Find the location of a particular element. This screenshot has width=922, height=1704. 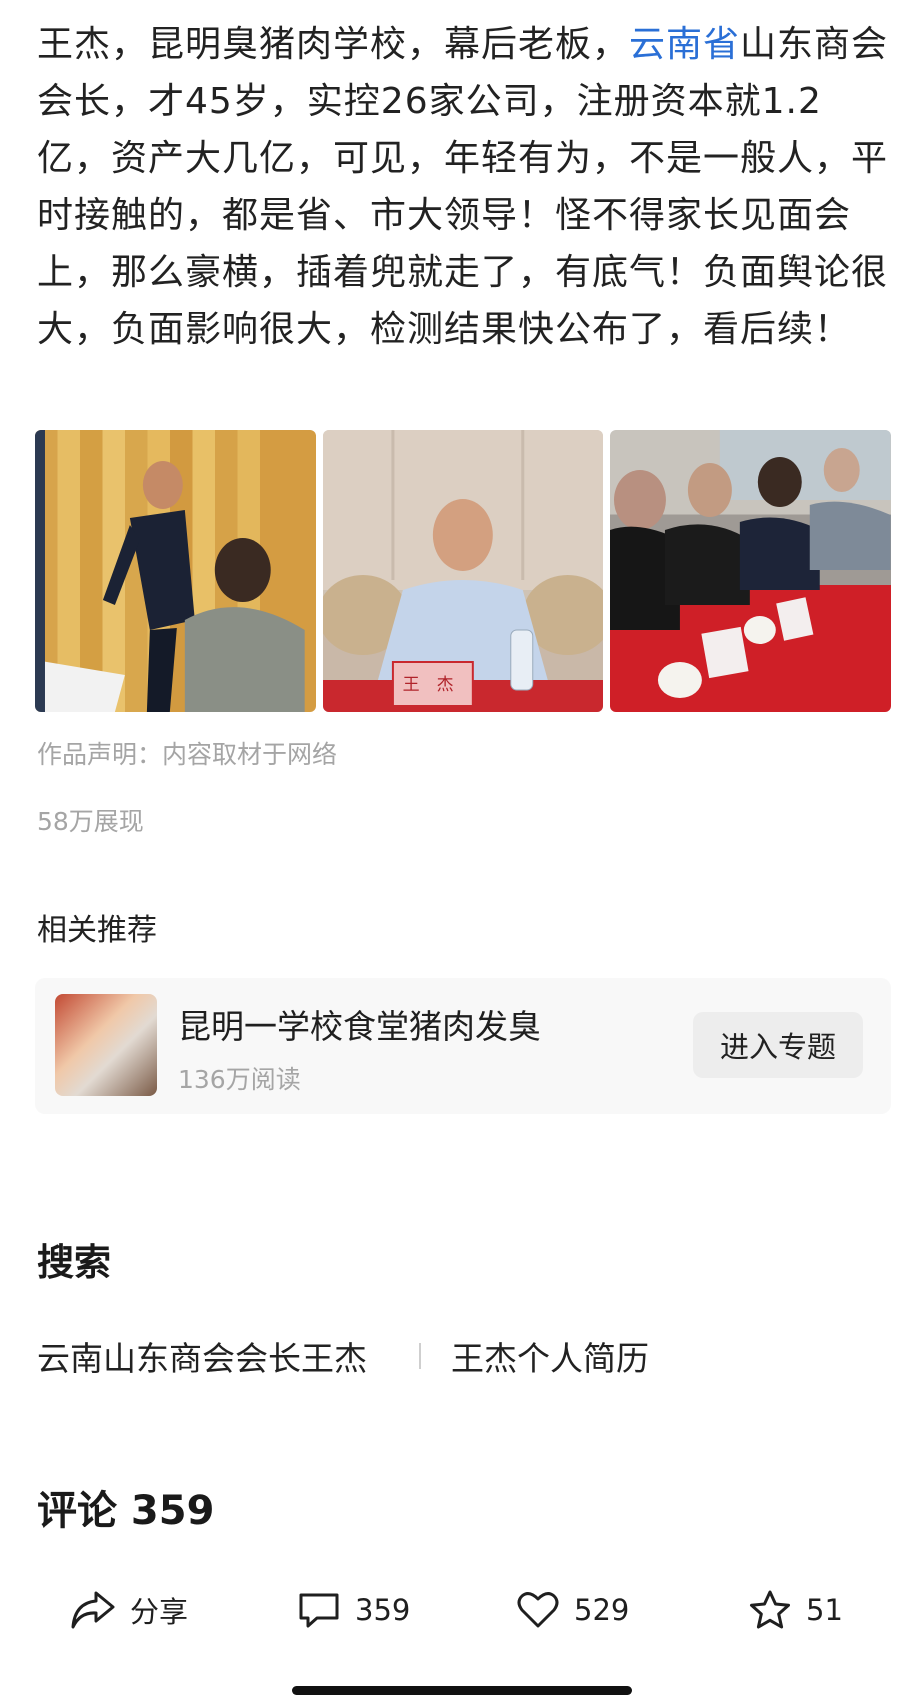

search-suggestion-1: 云南山东商会会长王杰 is located at coordinates (202, 1356).